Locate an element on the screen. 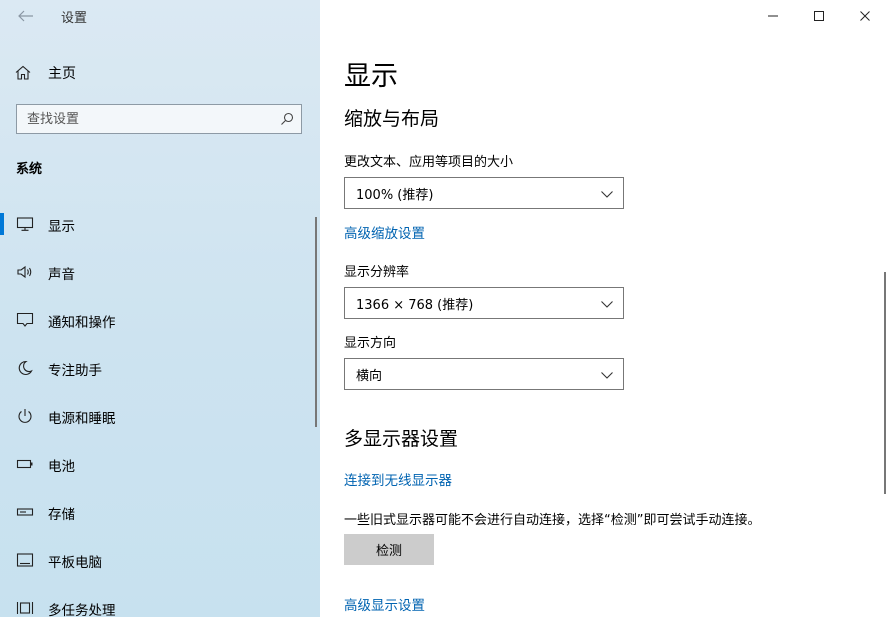  detect-description: 一些旧式显示器可能不会进行自动连接，选择“检测”即可尝试手动连接。 is located at coordinates (552, 520).